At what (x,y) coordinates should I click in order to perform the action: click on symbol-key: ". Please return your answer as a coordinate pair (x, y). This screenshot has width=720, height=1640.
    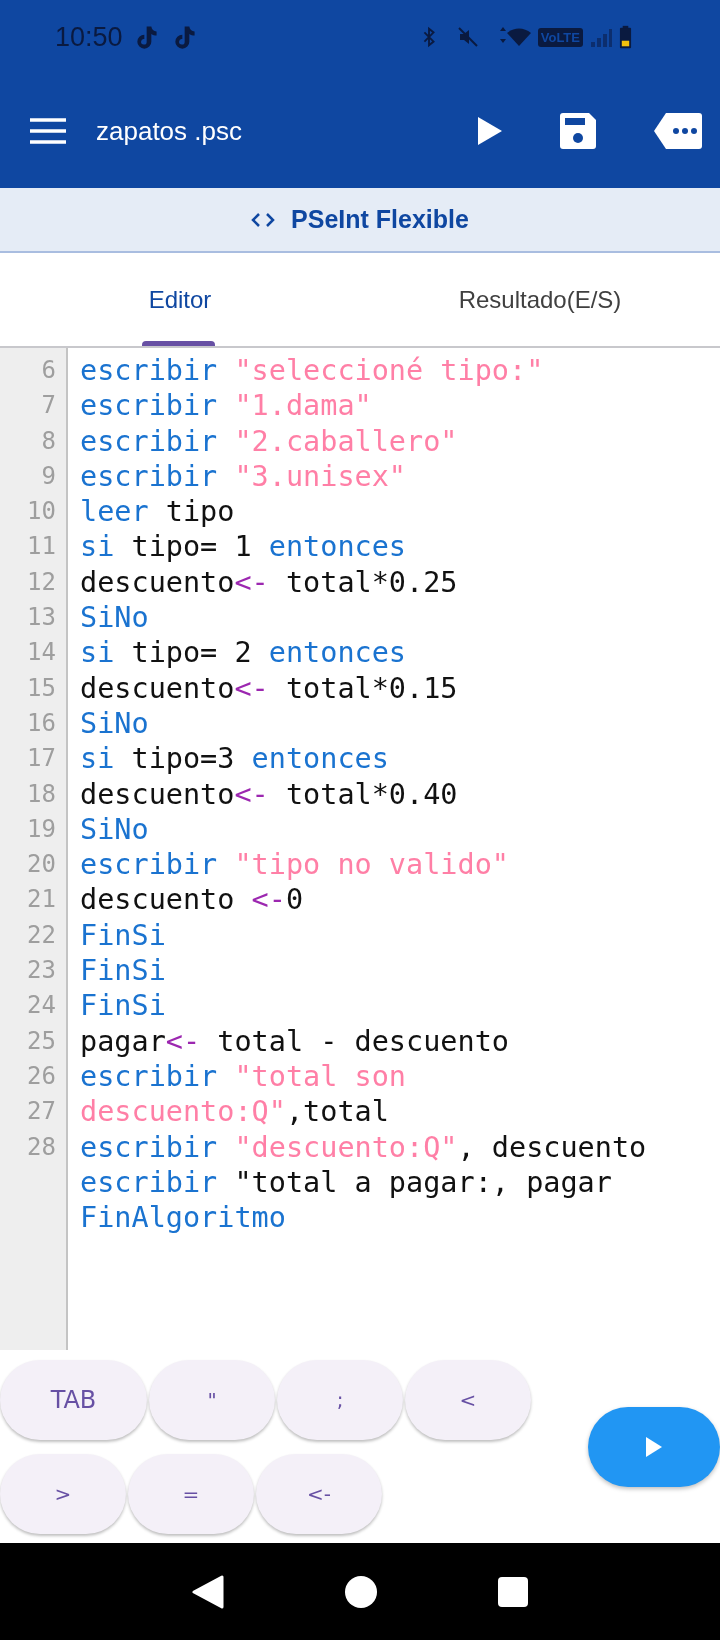
    Looking at the image, I should click on (212, 1399).